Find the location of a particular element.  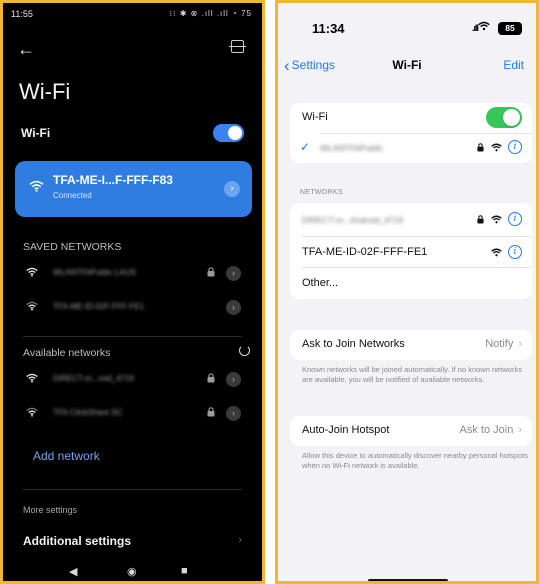

ask-to-join-row: Ask to Join Networks Notify › is located at coordinates (411, 345).